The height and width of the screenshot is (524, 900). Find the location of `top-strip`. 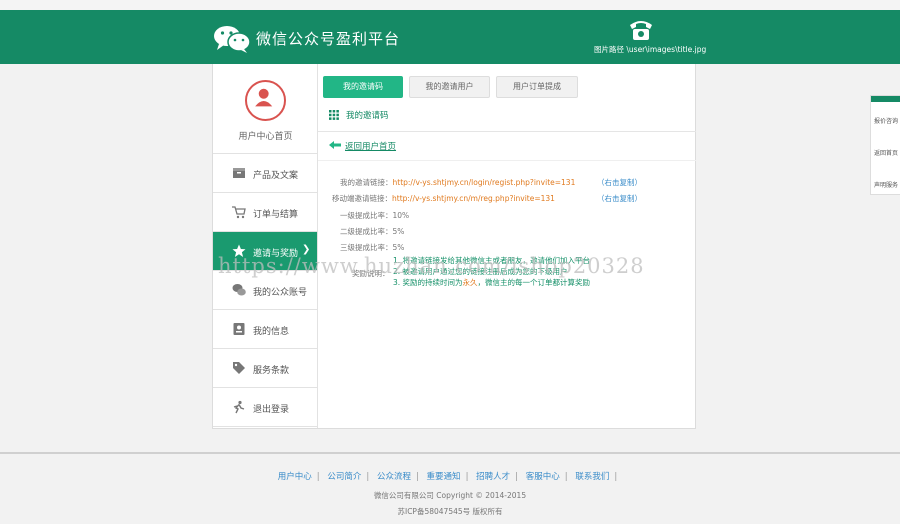

top-strip is located at coordinates (450, 5).